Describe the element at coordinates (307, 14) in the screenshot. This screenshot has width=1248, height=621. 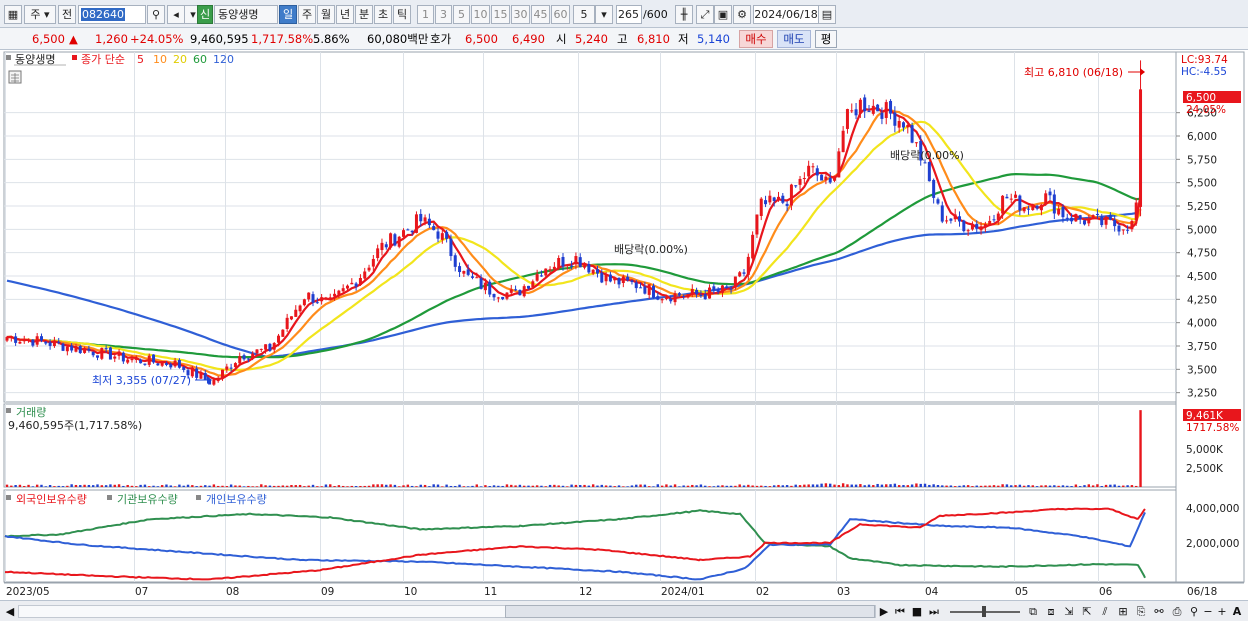
I see `period-tab-1: 주` at that location.